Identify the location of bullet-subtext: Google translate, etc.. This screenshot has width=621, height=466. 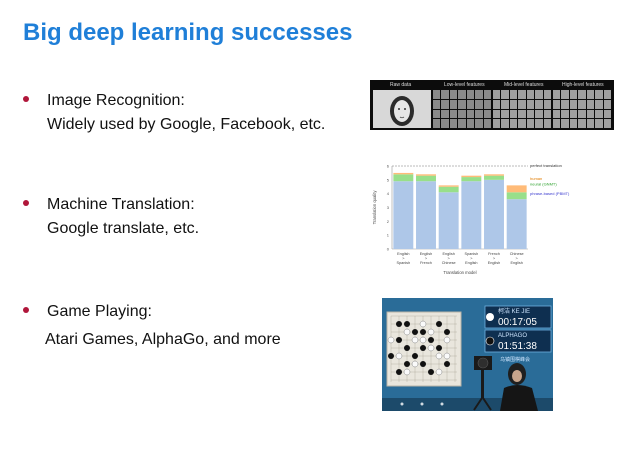
(123, 228).